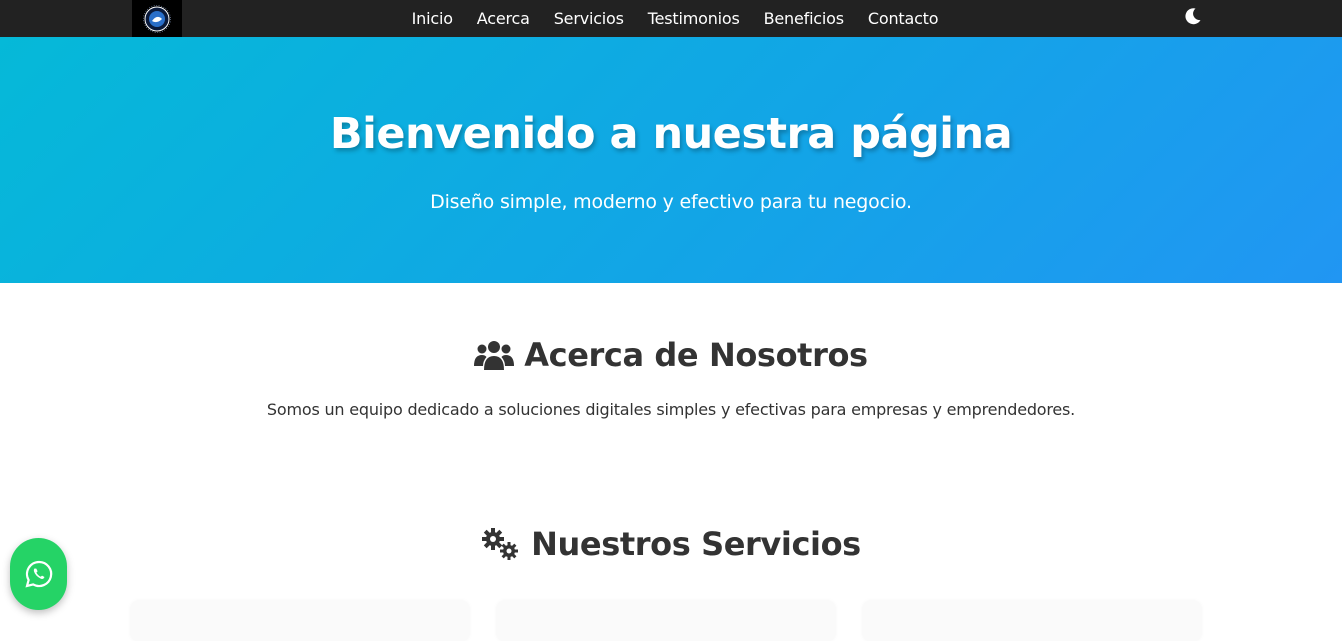  What do you see at coordinates (432, 18) in the screenshot?
I see `nav-link-inicio: Inicio` at bounding box center [432, 18].